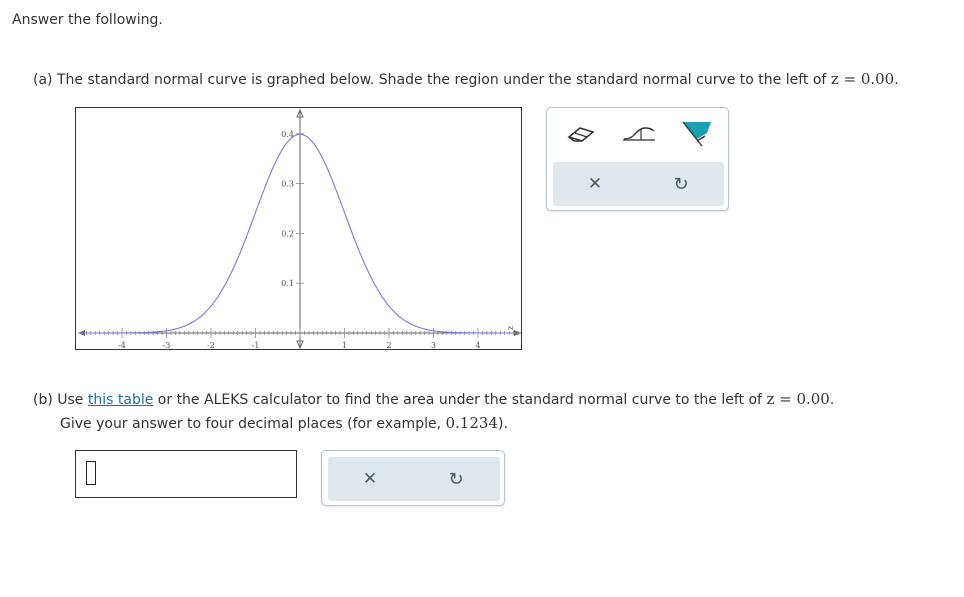 The image size is (964, 597). What do you see at coordinates (122, 345) in the screenshot?
I see `x-tick-label: -4` at bounding box center [122, 345].